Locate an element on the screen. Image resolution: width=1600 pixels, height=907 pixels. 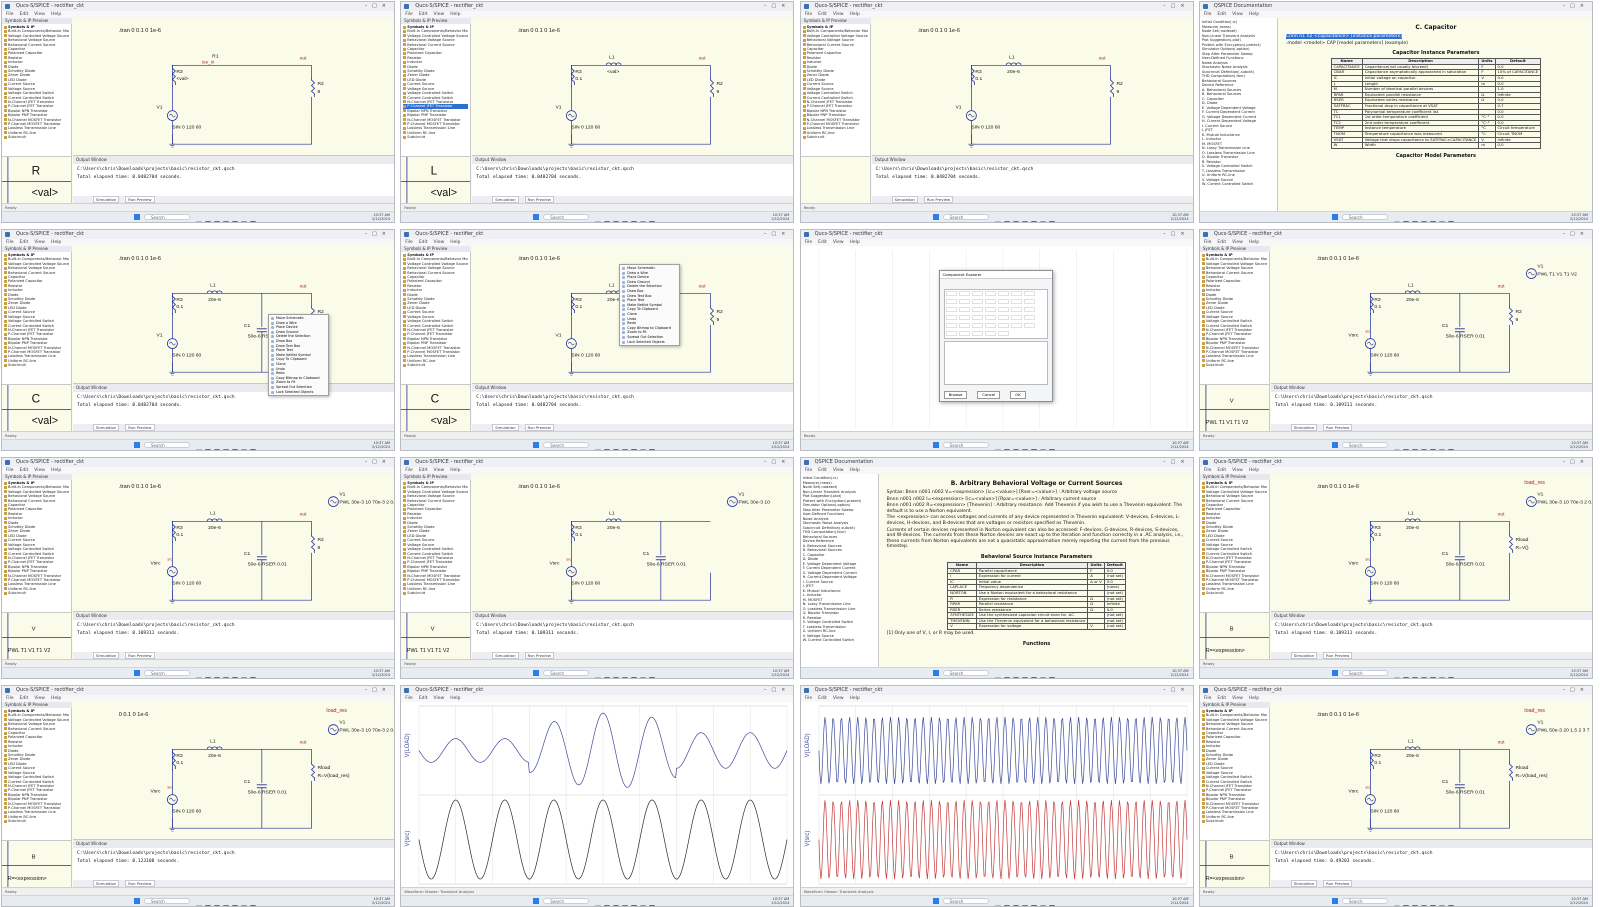
component-grid is located at coordinates (995, 314).